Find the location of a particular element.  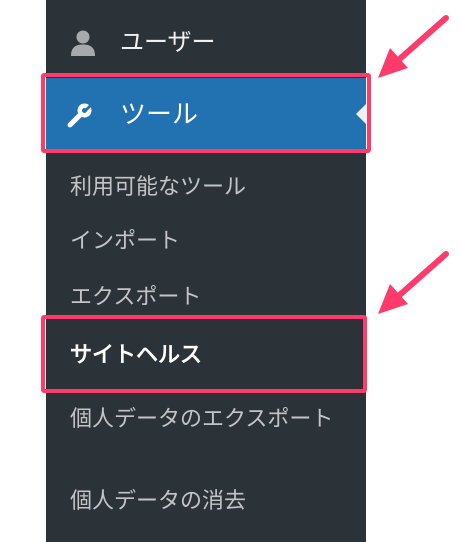

menu-item-users: ユーザー is located at coordinates (206, 42).